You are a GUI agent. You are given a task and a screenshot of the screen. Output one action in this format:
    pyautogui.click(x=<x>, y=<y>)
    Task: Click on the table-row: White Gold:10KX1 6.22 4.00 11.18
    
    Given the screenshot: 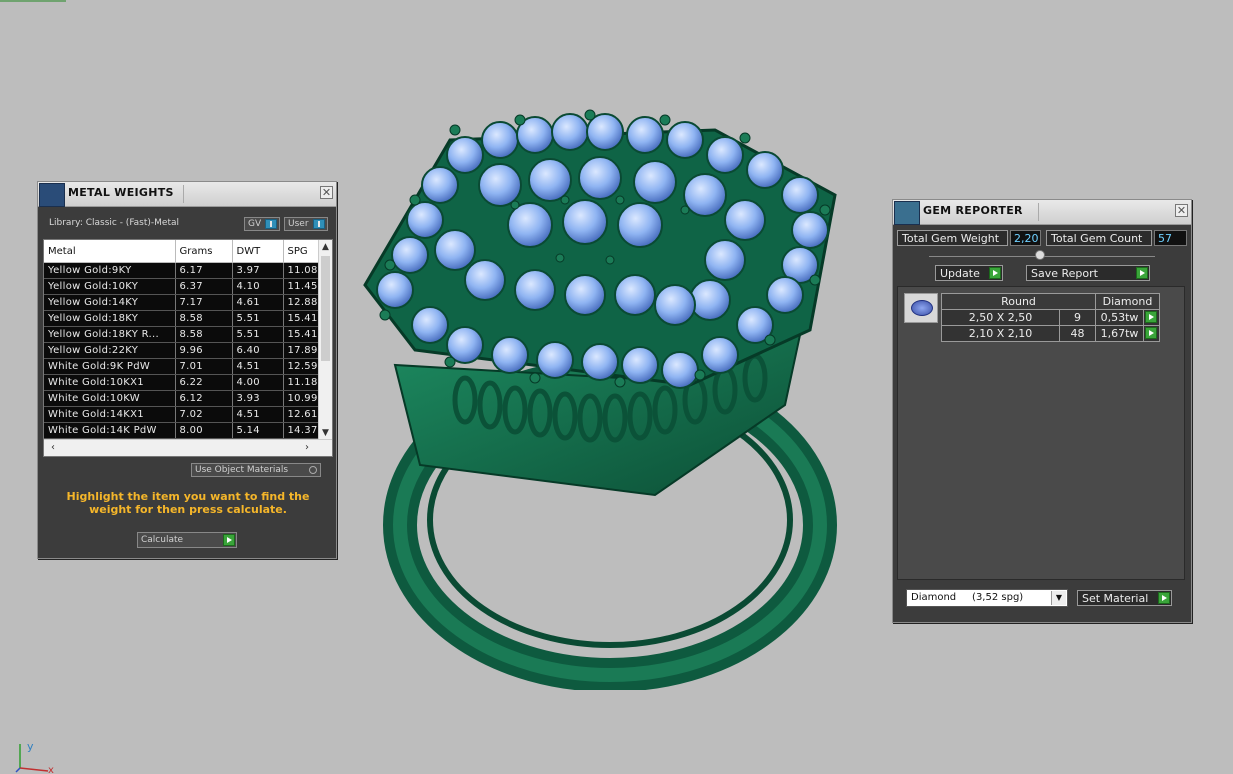 What is the action you would take?
    pyautogui.click(x=181, y=382)
    